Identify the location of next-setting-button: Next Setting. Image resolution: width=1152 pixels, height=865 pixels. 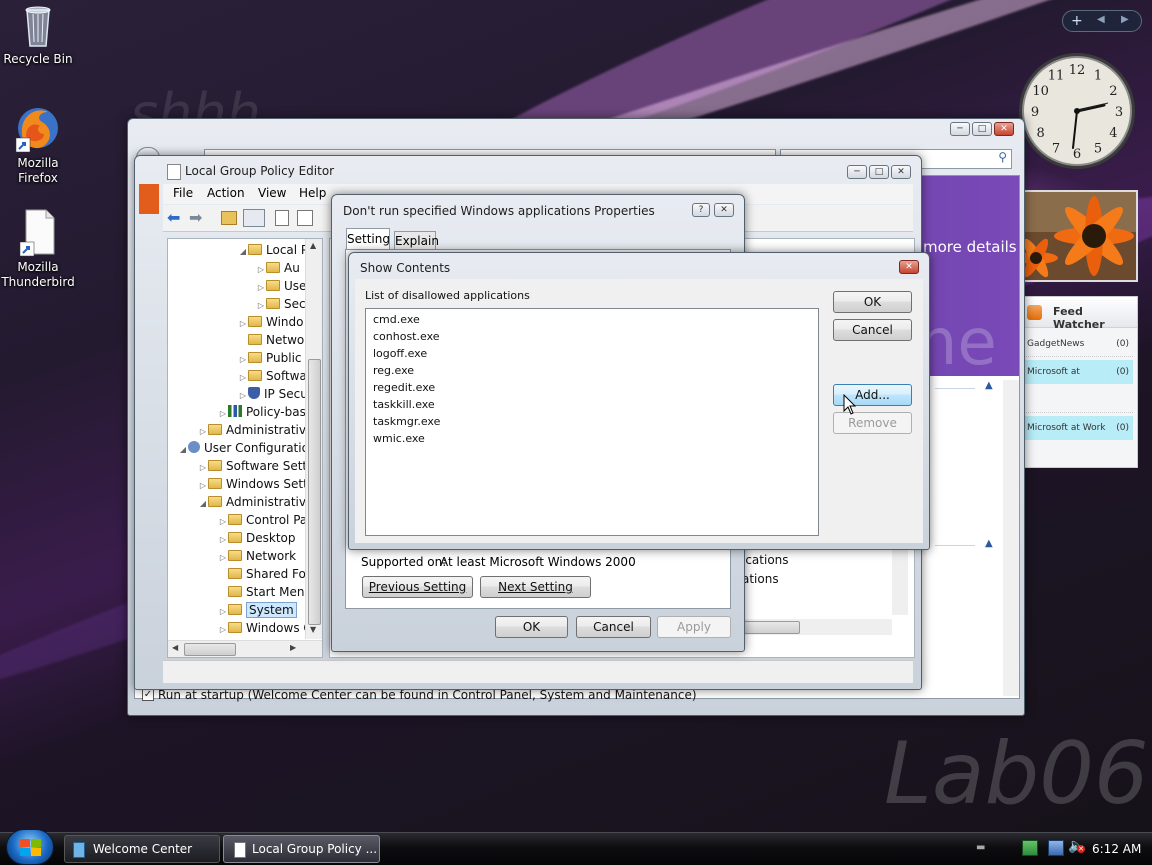
(535, 587).